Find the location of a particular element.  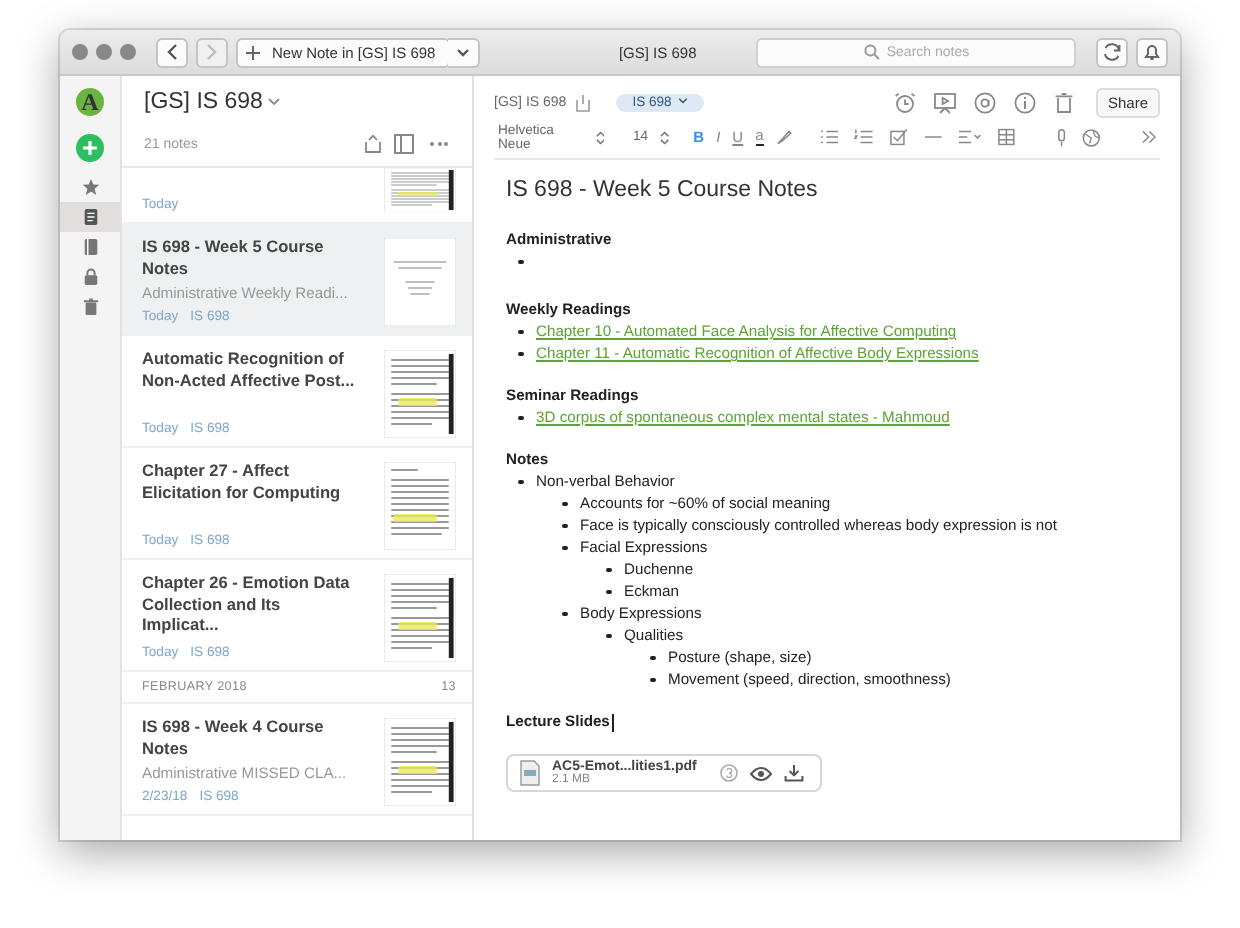

presentation-icon is located at coordinates (944, 102).